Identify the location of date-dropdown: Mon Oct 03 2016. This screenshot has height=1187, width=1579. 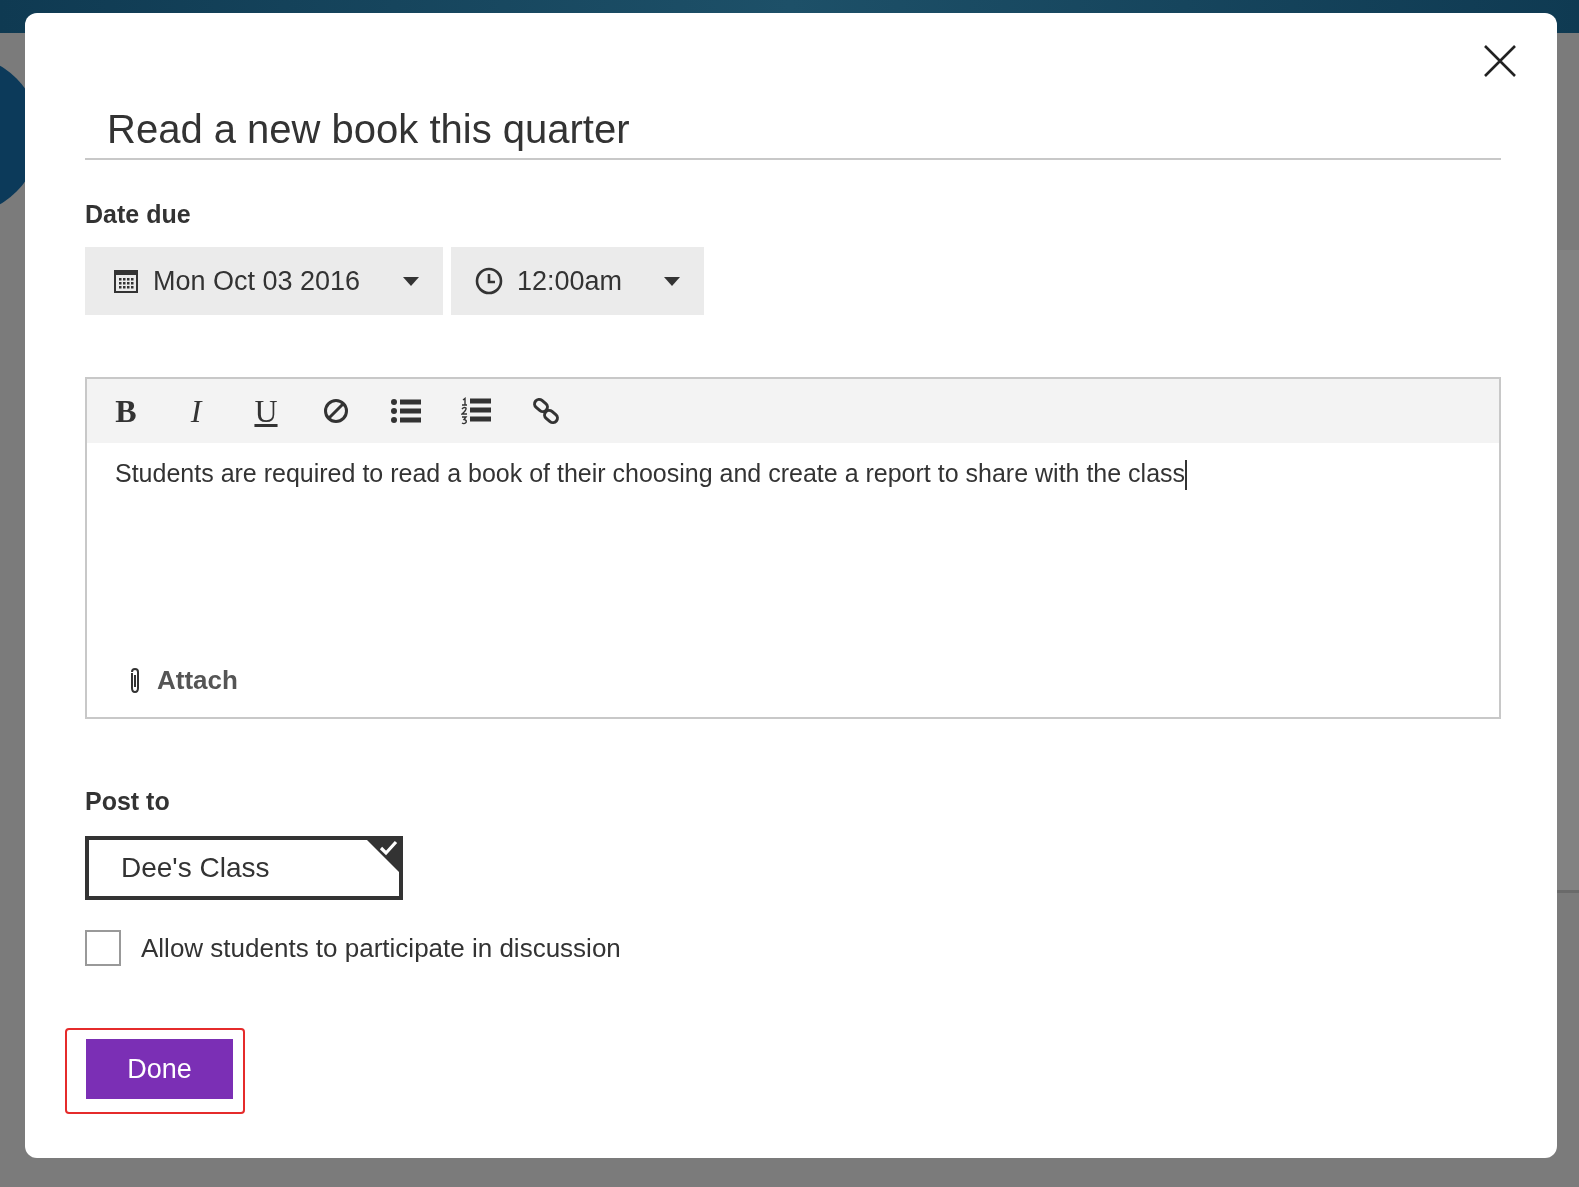
(264, 281).